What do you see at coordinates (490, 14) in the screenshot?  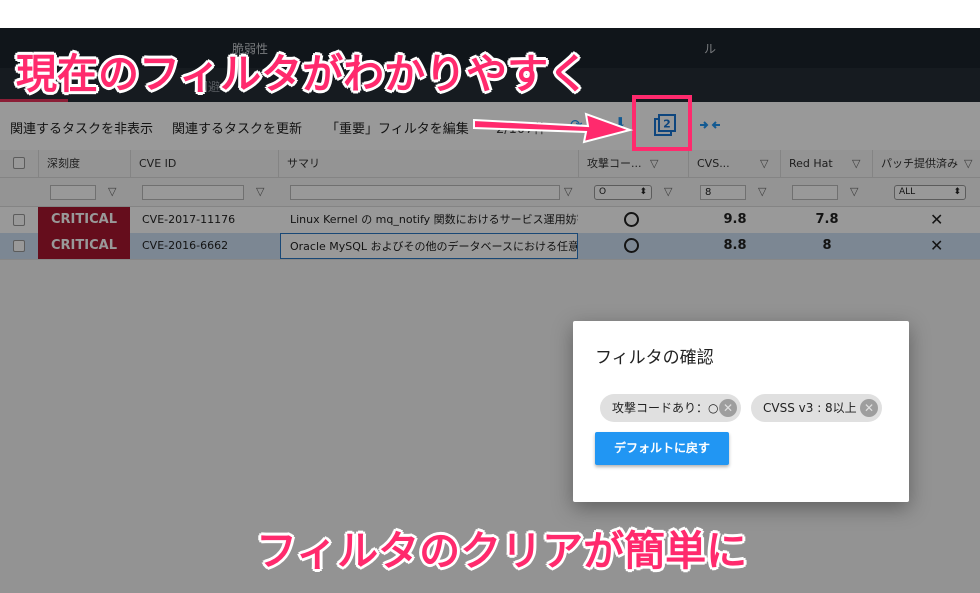 I see `top-margin` at bounding box center [490, 14].